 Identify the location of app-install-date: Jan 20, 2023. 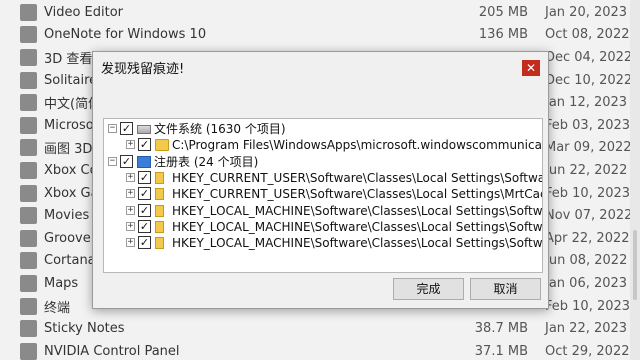
(586, 12).